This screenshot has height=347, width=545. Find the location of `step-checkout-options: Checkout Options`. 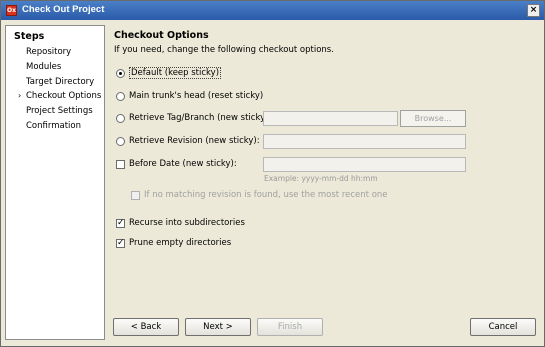

step-checkout-options: Checkout Options is located at coordinates (64, 96).